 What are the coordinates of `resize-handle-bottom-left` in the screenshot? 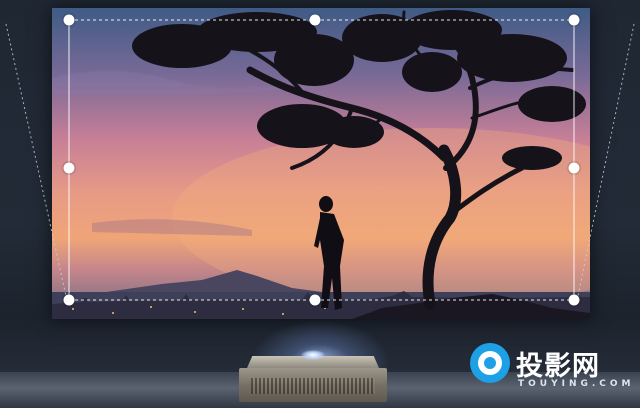 It's located at (69, 300).